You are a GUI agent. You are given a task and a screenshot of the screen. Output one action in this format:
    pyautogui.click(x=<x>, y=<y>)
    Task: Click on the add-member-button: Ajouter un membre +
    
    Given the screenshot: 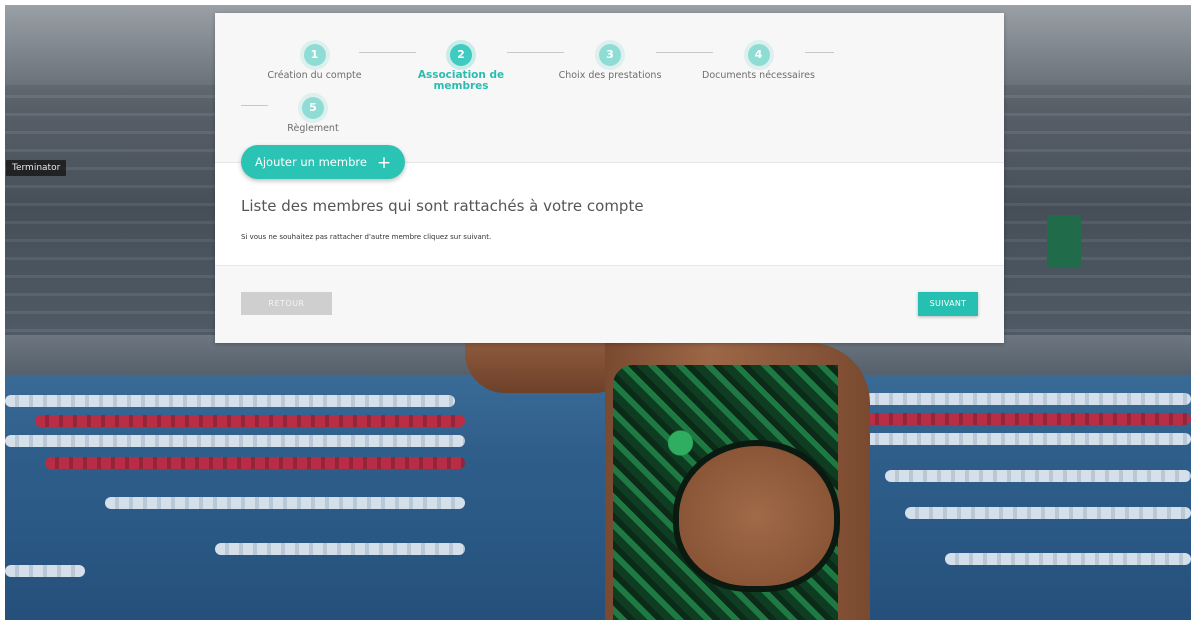 What is the action you would take?
    pyautogui.click(x=323, y=162)
    